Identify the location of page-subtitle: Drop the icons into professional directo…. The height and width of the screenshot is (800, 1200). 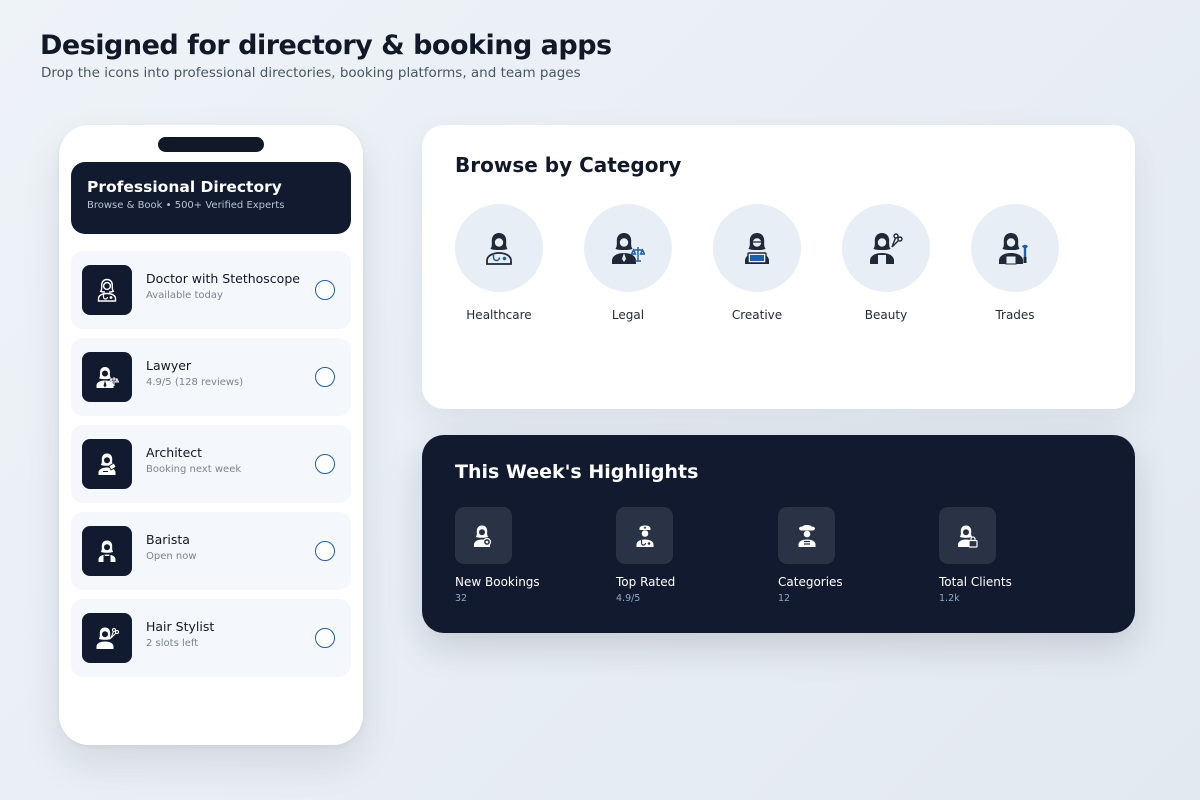
(311, 73).